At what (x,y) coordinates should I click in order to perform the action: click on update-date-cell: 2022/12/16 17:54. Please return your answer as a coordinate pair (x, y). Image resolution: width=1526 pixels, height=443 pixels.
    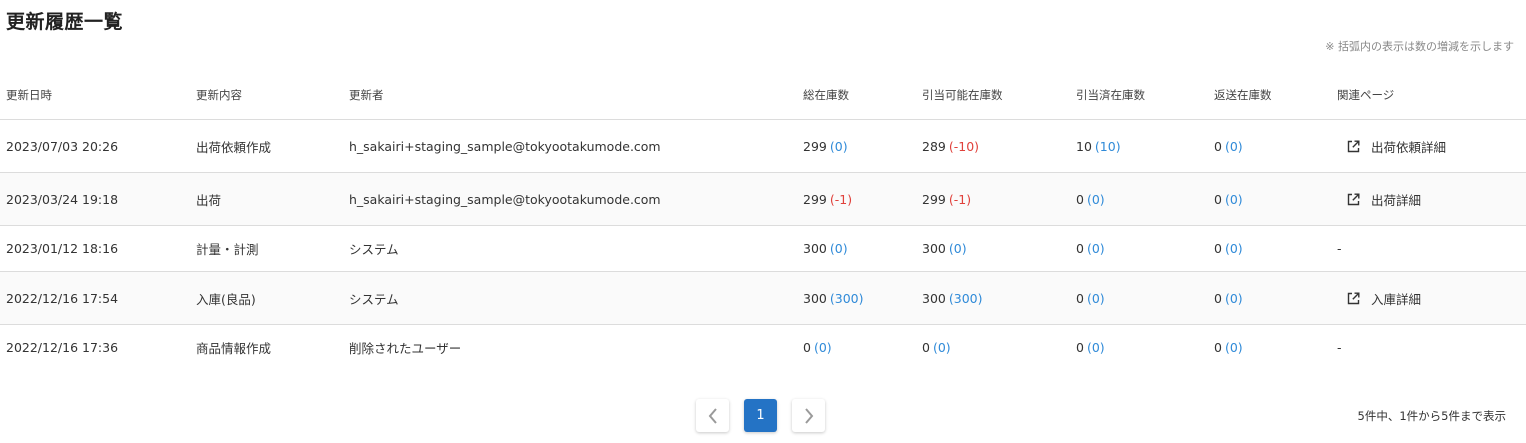
    Looking at the image, I should click on (95, 298).